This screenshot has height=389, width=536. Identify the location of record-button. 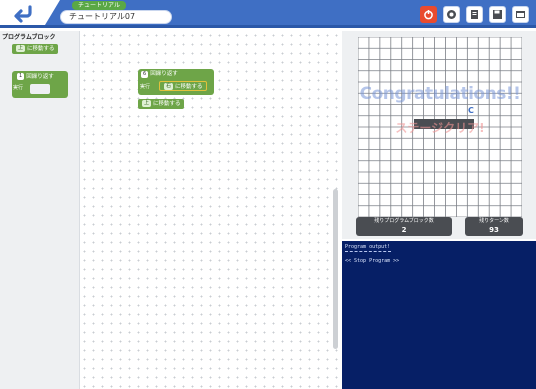
(451, 14).